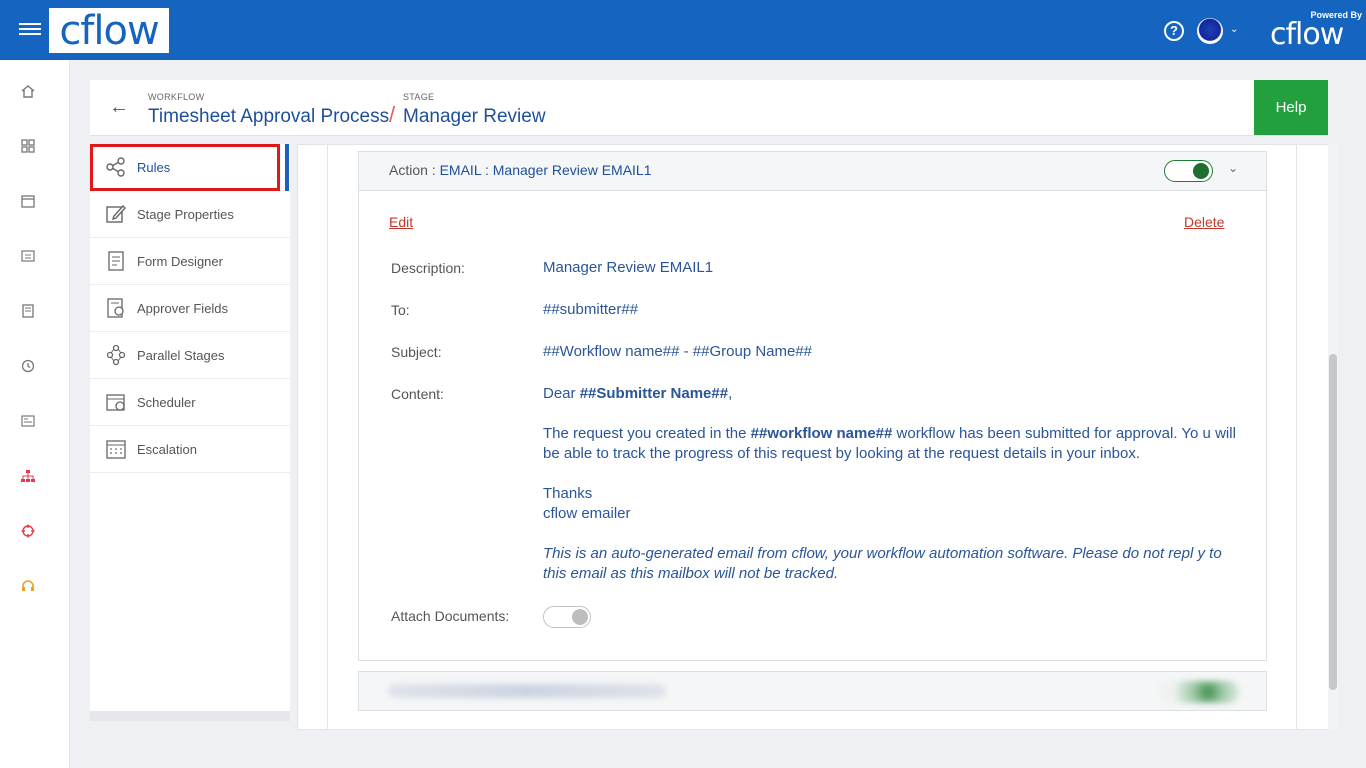  I want to click on side-menu-item-parallel-stages: Parallel Stages, so click(190, 355).